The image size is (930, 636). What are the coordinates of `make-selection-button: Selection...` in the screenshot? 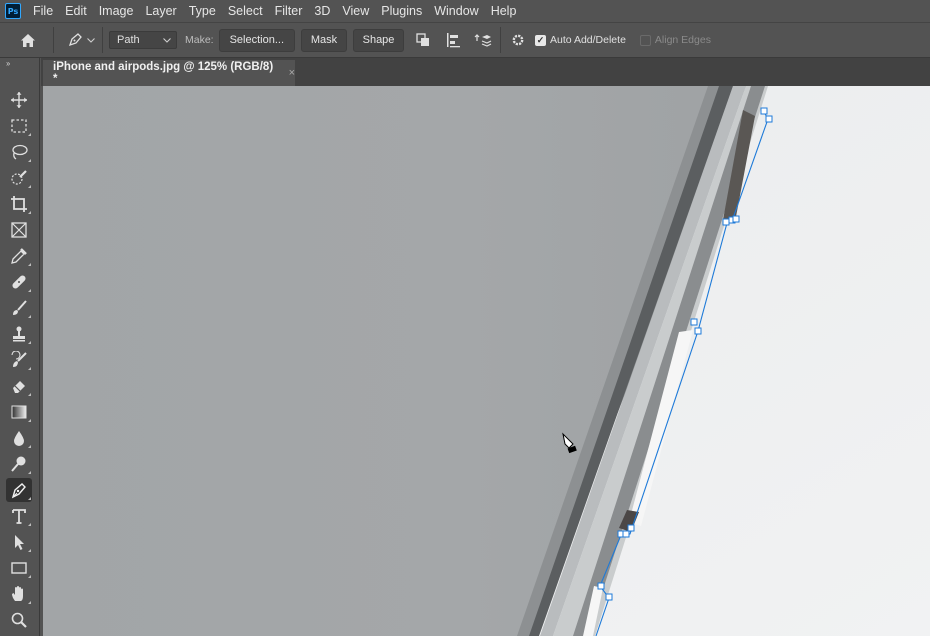 It's located at (257, 40).